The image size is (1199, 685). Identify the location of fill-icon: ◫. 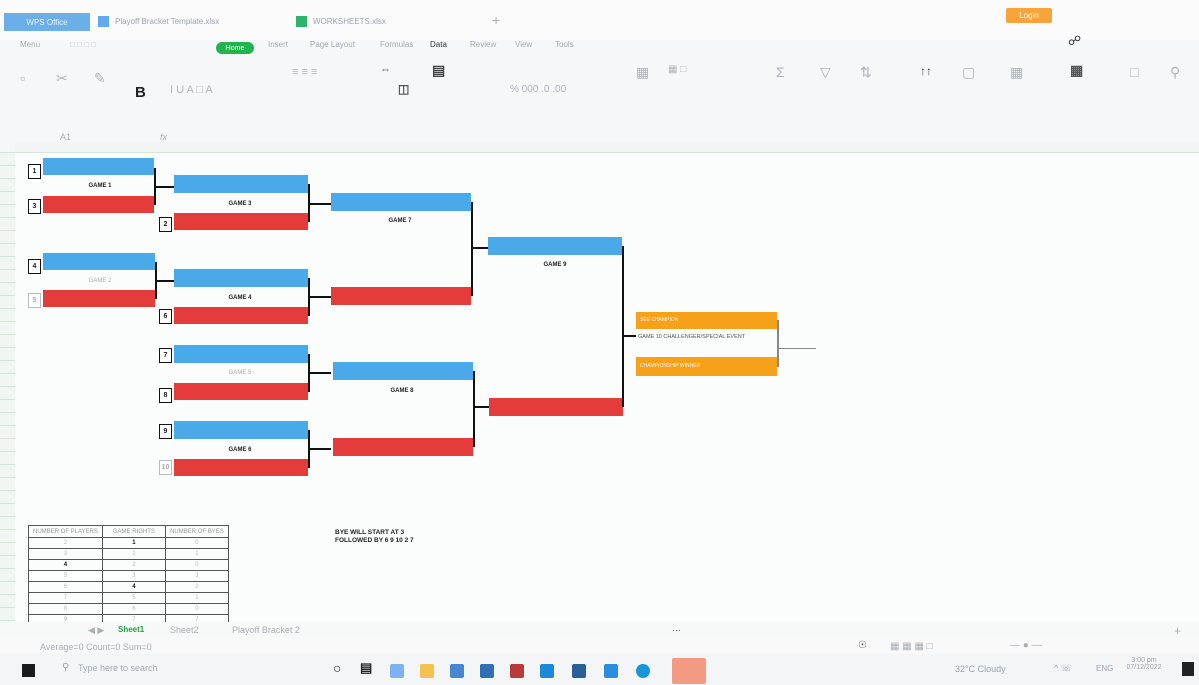
(403, 89).